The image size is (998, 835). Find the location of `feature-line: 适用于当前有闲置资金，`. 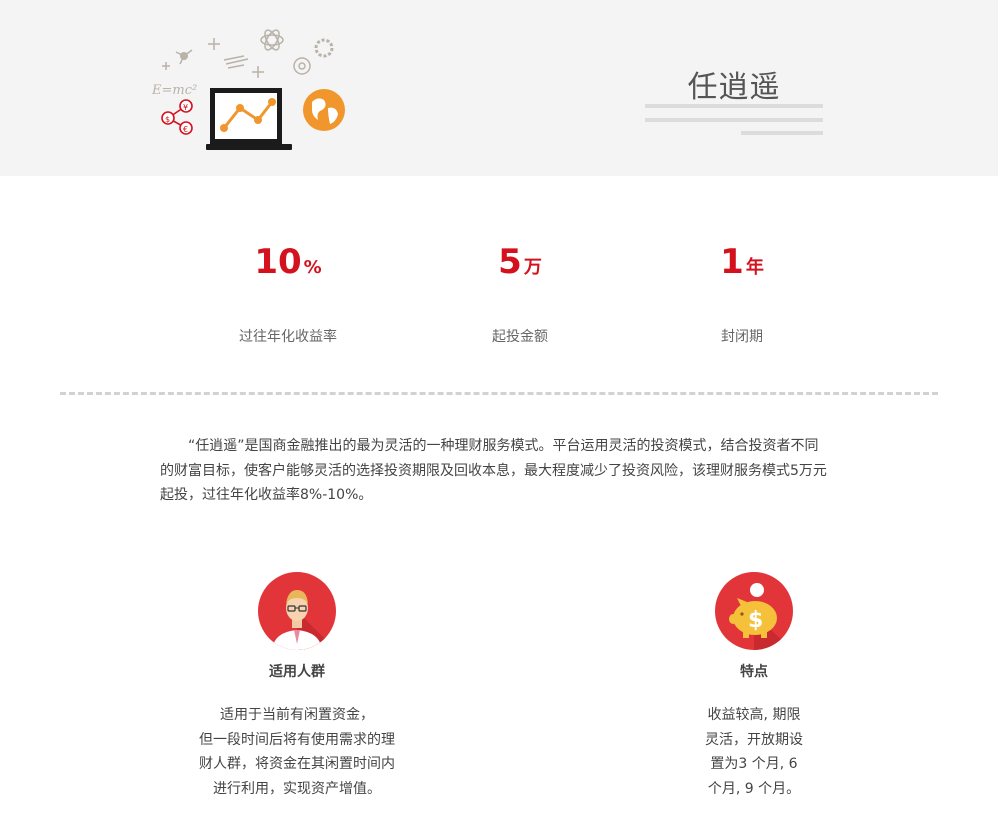

feature-line: 适用于当前有闲置资金， is located at coordinates (297, 715).